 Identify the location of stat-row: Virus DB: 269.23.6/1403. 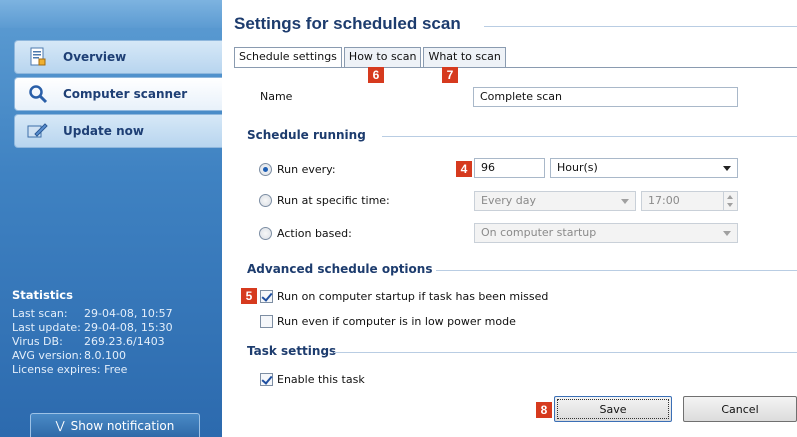
(114, 342).